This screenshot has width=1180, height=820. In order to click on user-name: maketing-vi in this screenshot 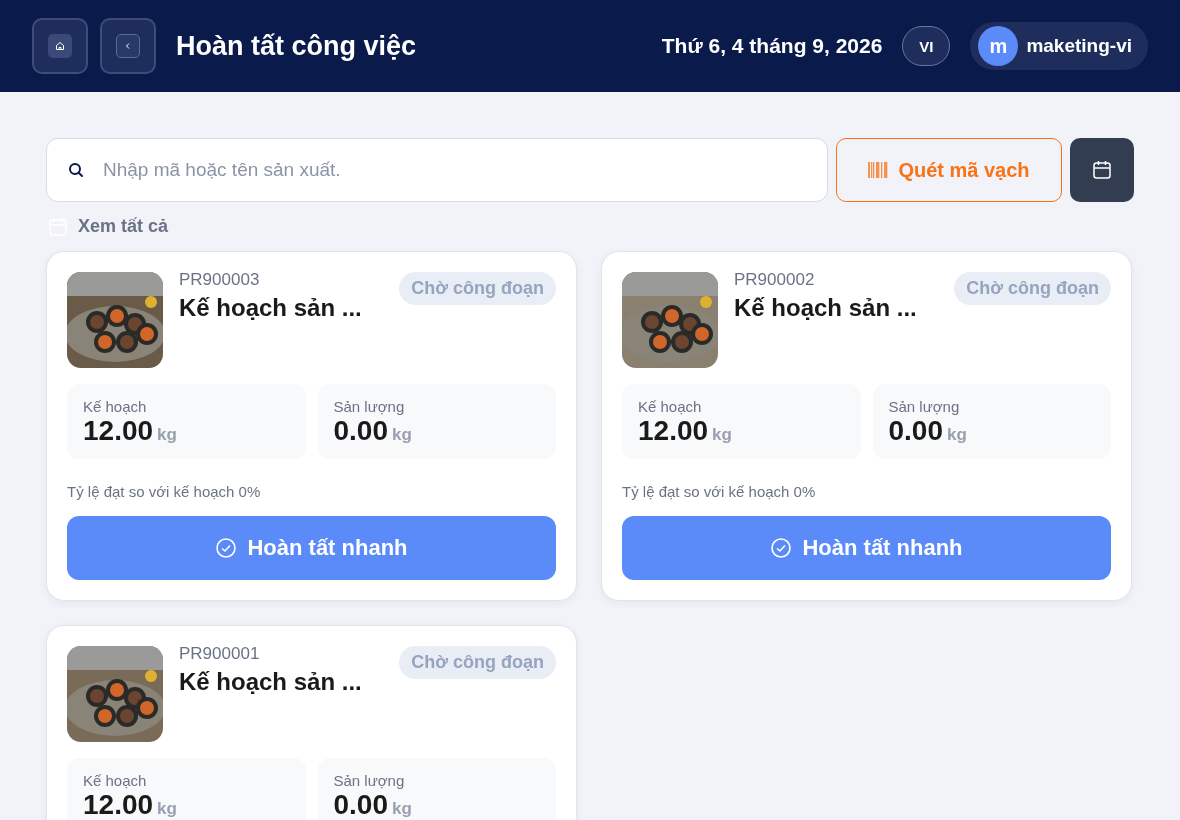, I will do `click(1079, 46)`.